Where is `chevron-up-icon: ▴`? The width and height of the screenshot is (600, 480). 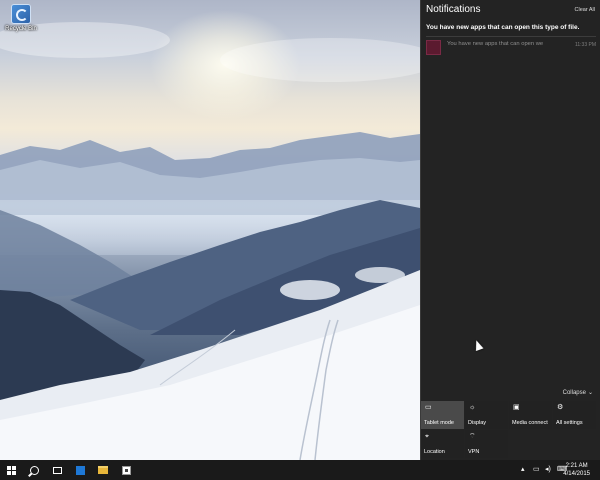
chevron-up-icon: ▴ is located at coordinates (523, 469).